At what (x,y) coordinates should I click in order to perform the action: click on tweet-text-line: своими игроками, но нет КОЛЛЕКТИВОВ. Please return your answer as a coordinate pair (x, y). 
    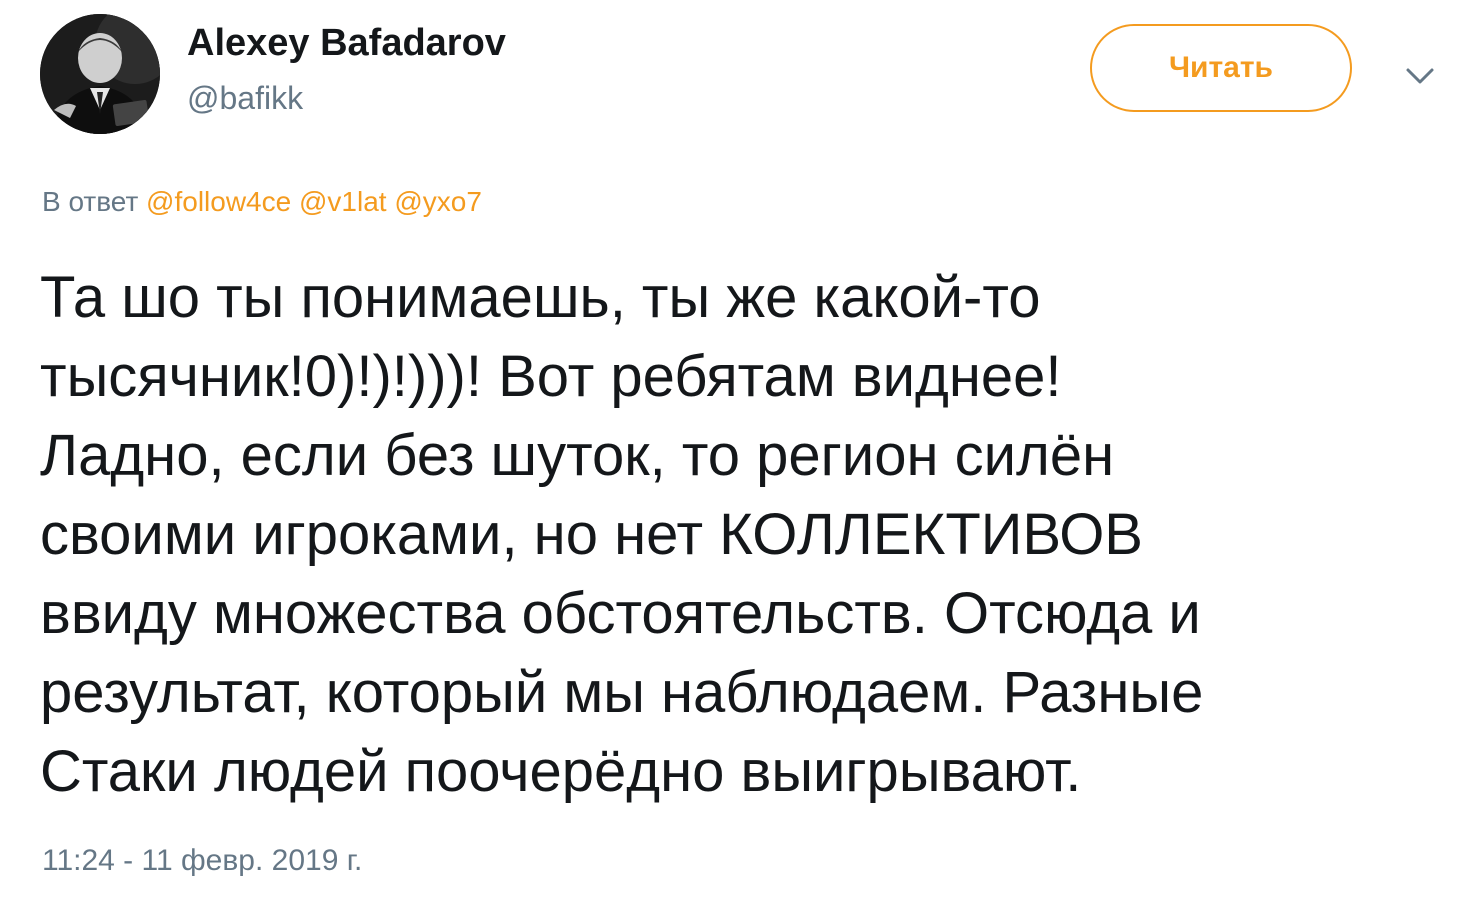
    Looking at the image, I should click on (591, 534).